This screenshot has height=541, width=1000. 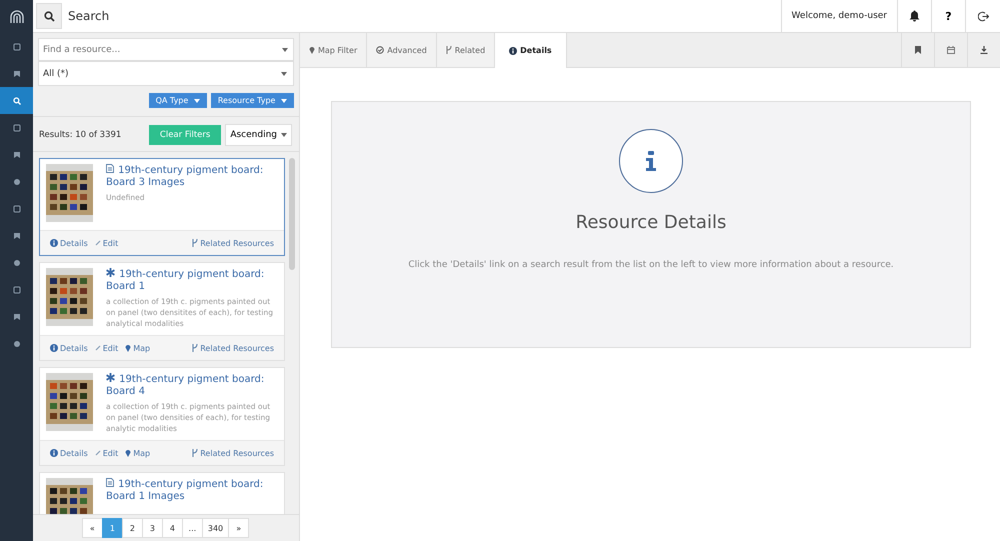 I want to click on bell-icon, so click(x=914, y=16).